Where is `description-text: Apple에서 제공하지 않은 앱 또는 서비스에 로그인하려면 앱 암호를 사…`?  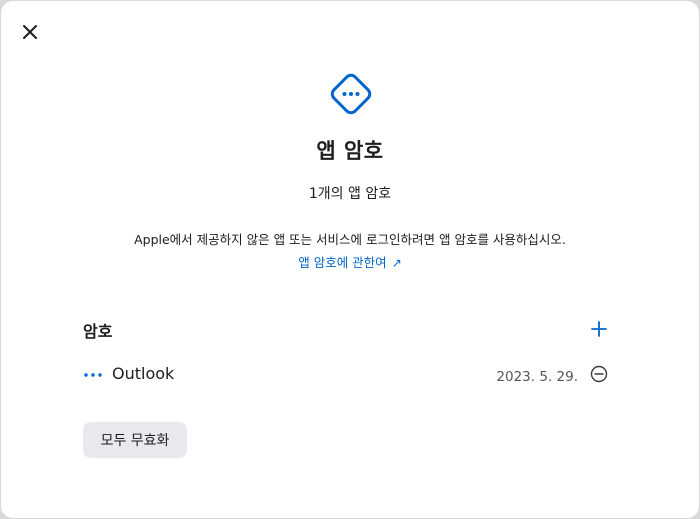
description-text: Apple에서 제공하지 않은 앱 또는 서비스에 로그인하려면 앱 암호를 사… is located at coordinates (350, 239).